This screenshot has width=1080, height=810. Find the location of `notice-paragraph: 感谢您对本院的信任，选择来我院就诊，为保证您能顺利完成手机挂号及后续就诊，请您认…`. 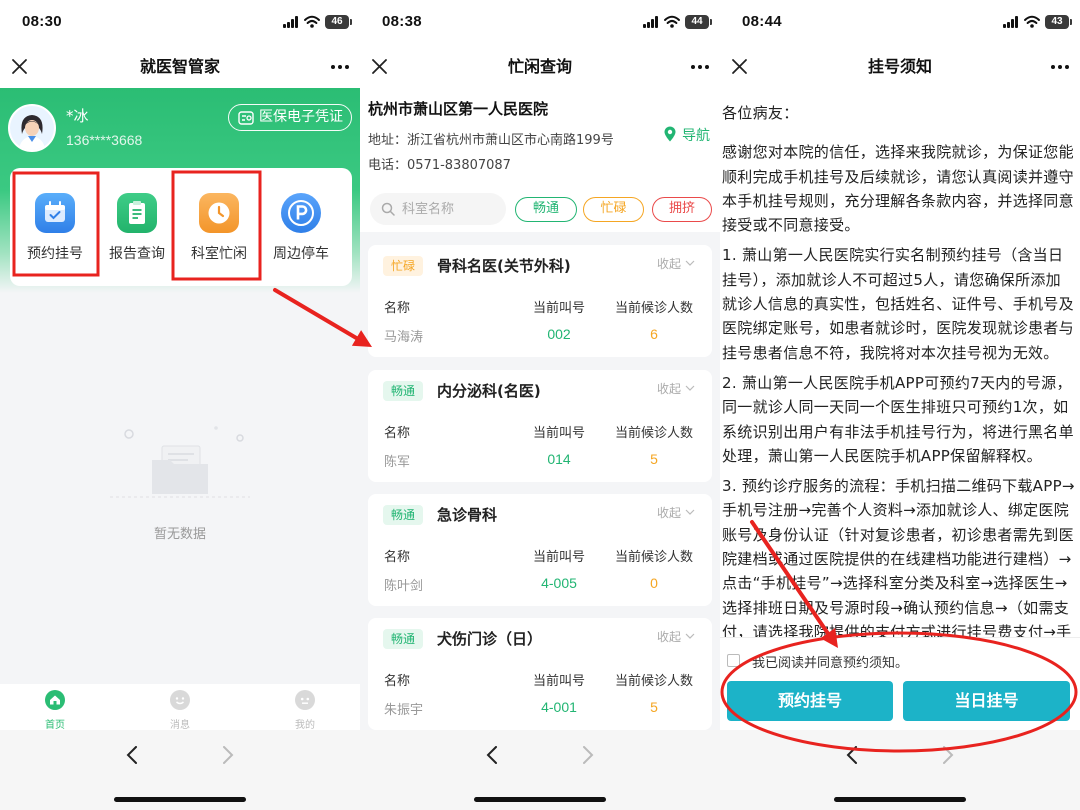

notice-paragraph: 感谢您对本院的信任，选择来我院就诊，为保证您能顺利完成手机挂号及后续就诊，请您认… is located at coordinates (898, 189).